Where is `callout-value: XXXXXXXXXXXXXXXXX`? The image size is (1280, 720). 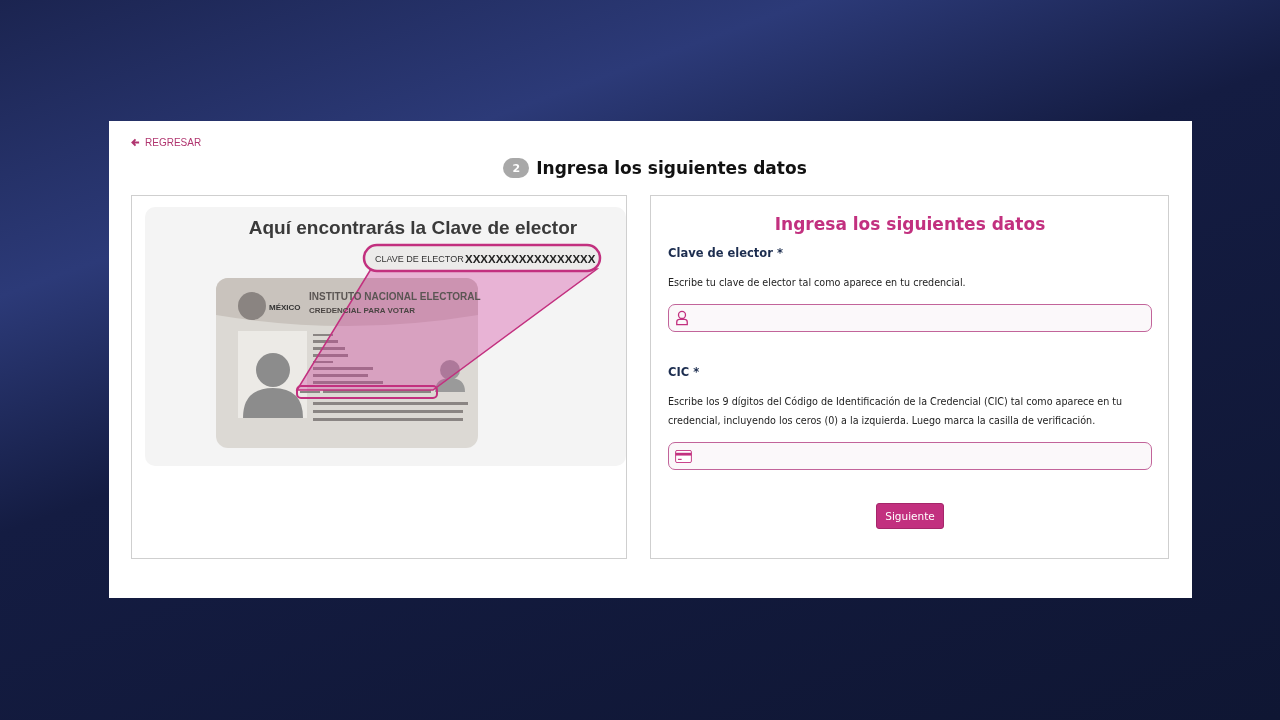 callout-value: XXXXXXXXXXXXXXXXX is located at coordinates (530, 259).